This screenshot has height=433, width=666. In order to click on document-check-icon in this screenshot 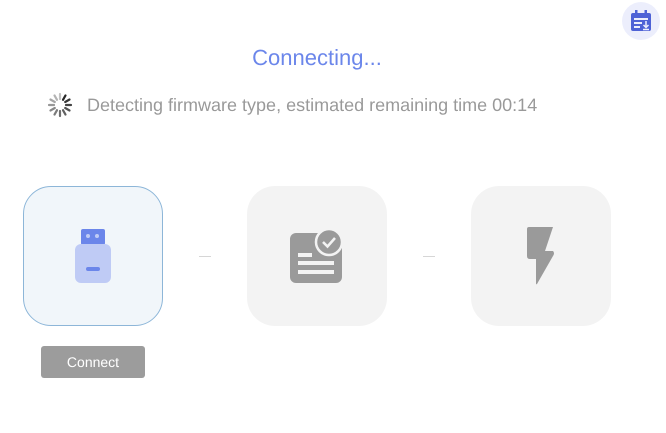, I will do `click(317, 256)`.